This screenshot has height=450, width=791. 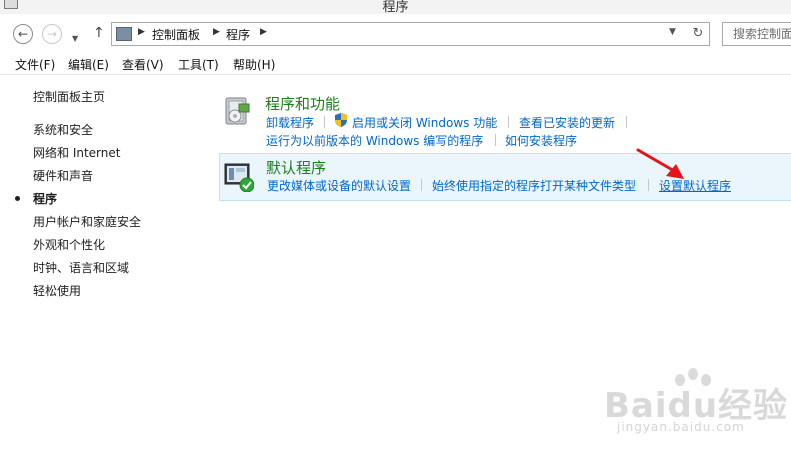 What do you see at coordinates (672, 32) in the screenshot?
I see `address-dropdown-icon: ▼` at bounding box center [672, 32].